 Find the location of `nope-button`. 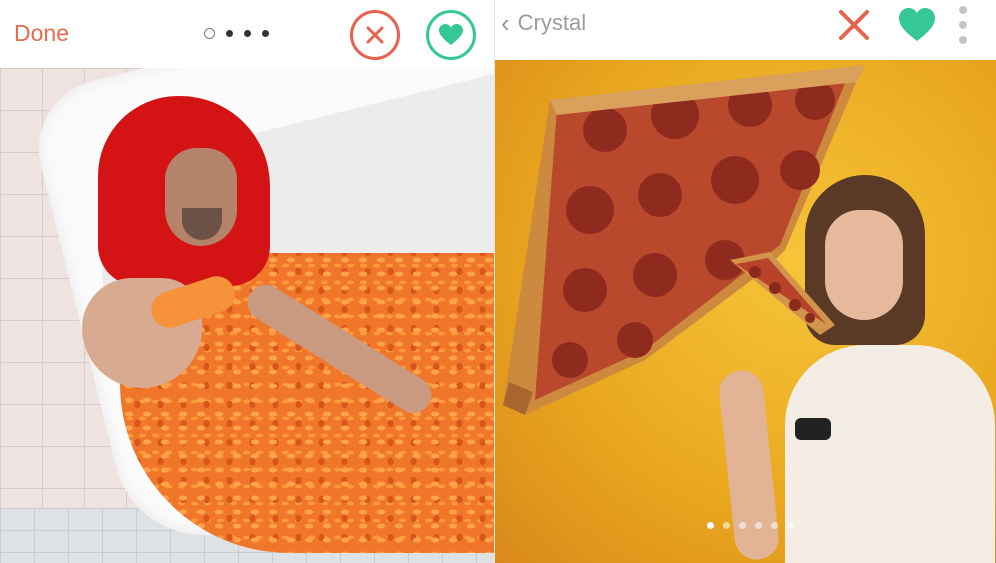

nope-button is located at coordinates (375, 35).